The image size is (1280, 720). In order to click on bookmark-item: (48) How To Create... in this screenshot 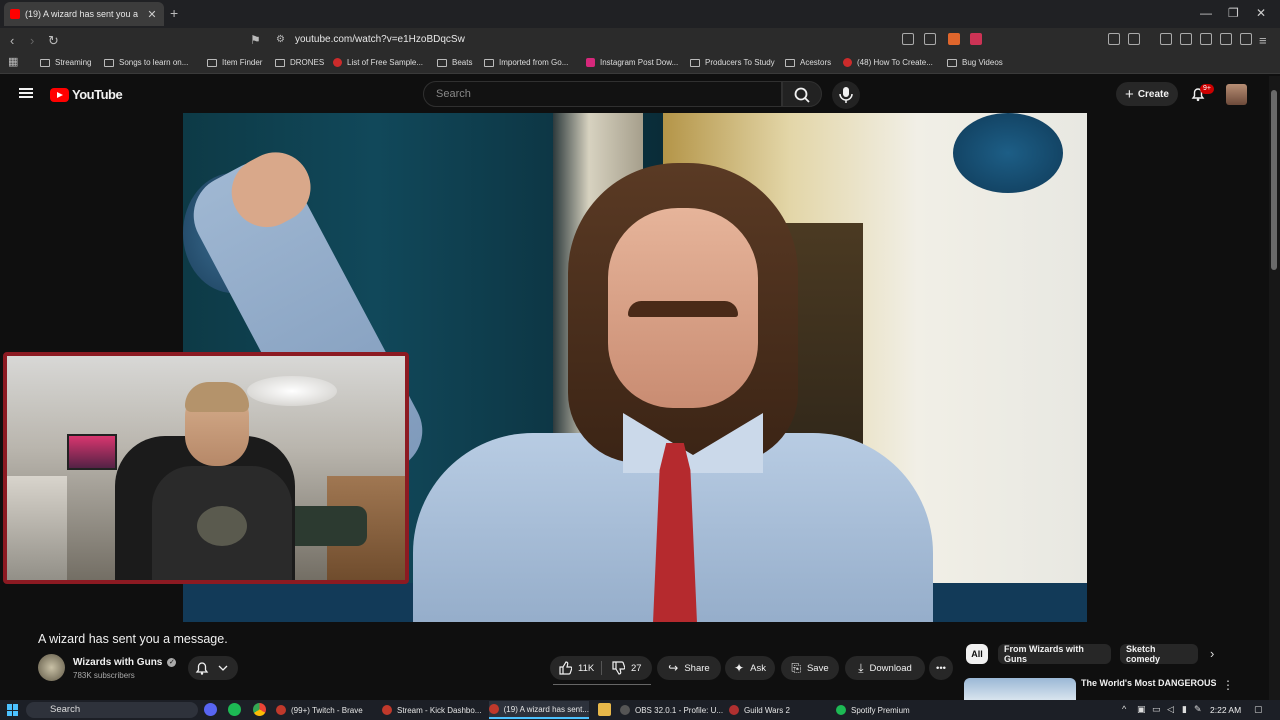, I will do `click(888, 62)`.